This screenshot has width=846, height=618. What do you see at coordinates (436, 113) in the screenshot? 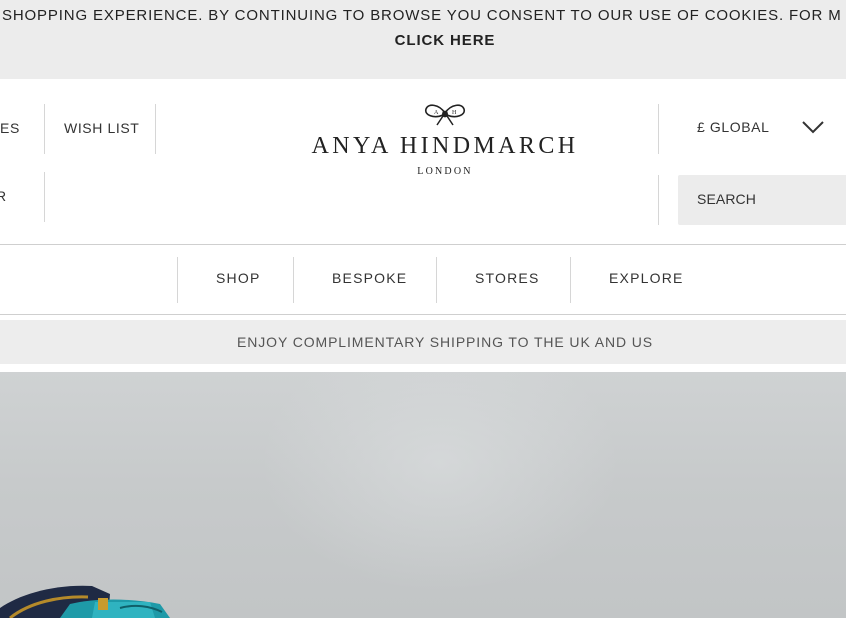
I see `svg-text: A` at bounding box center [436, 113].